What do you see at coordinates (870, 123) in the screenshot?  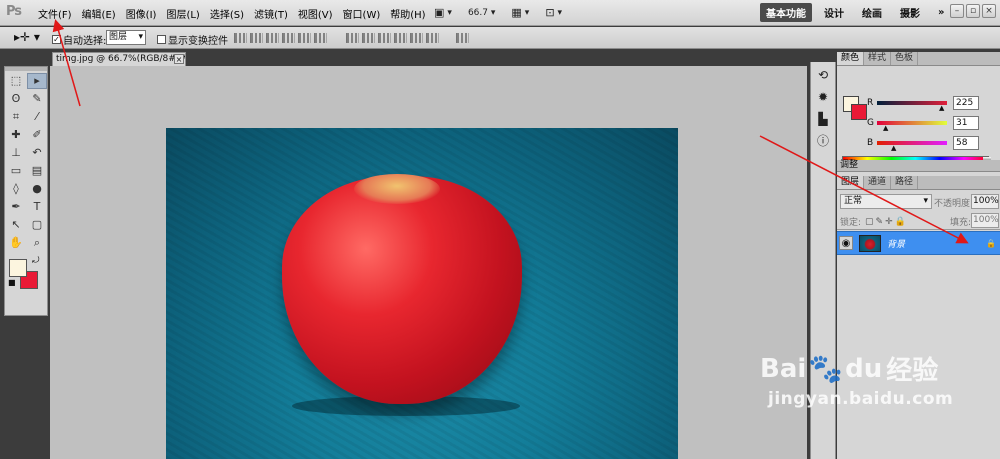 I see `green-label: G` at bounding box center [870, 123].